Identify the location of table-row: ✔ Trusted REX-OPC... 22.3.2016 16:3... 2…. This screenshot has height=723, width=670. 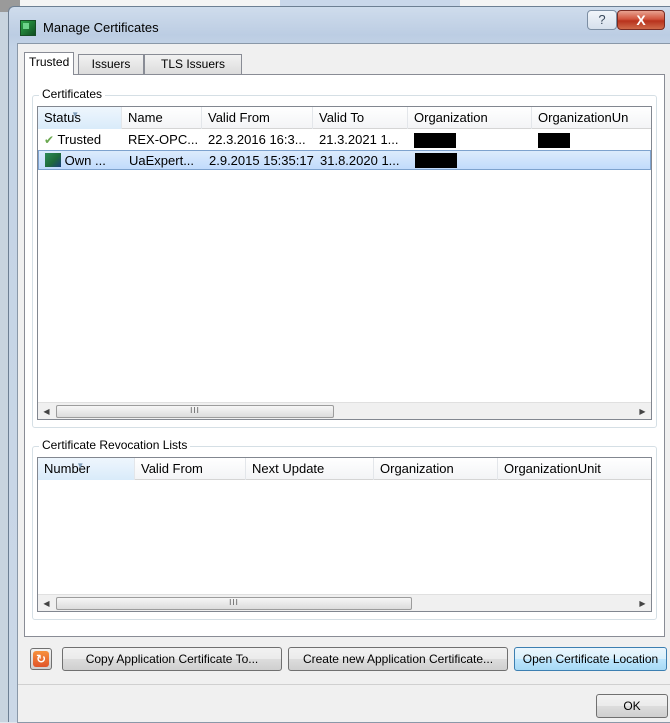
(344, 140).